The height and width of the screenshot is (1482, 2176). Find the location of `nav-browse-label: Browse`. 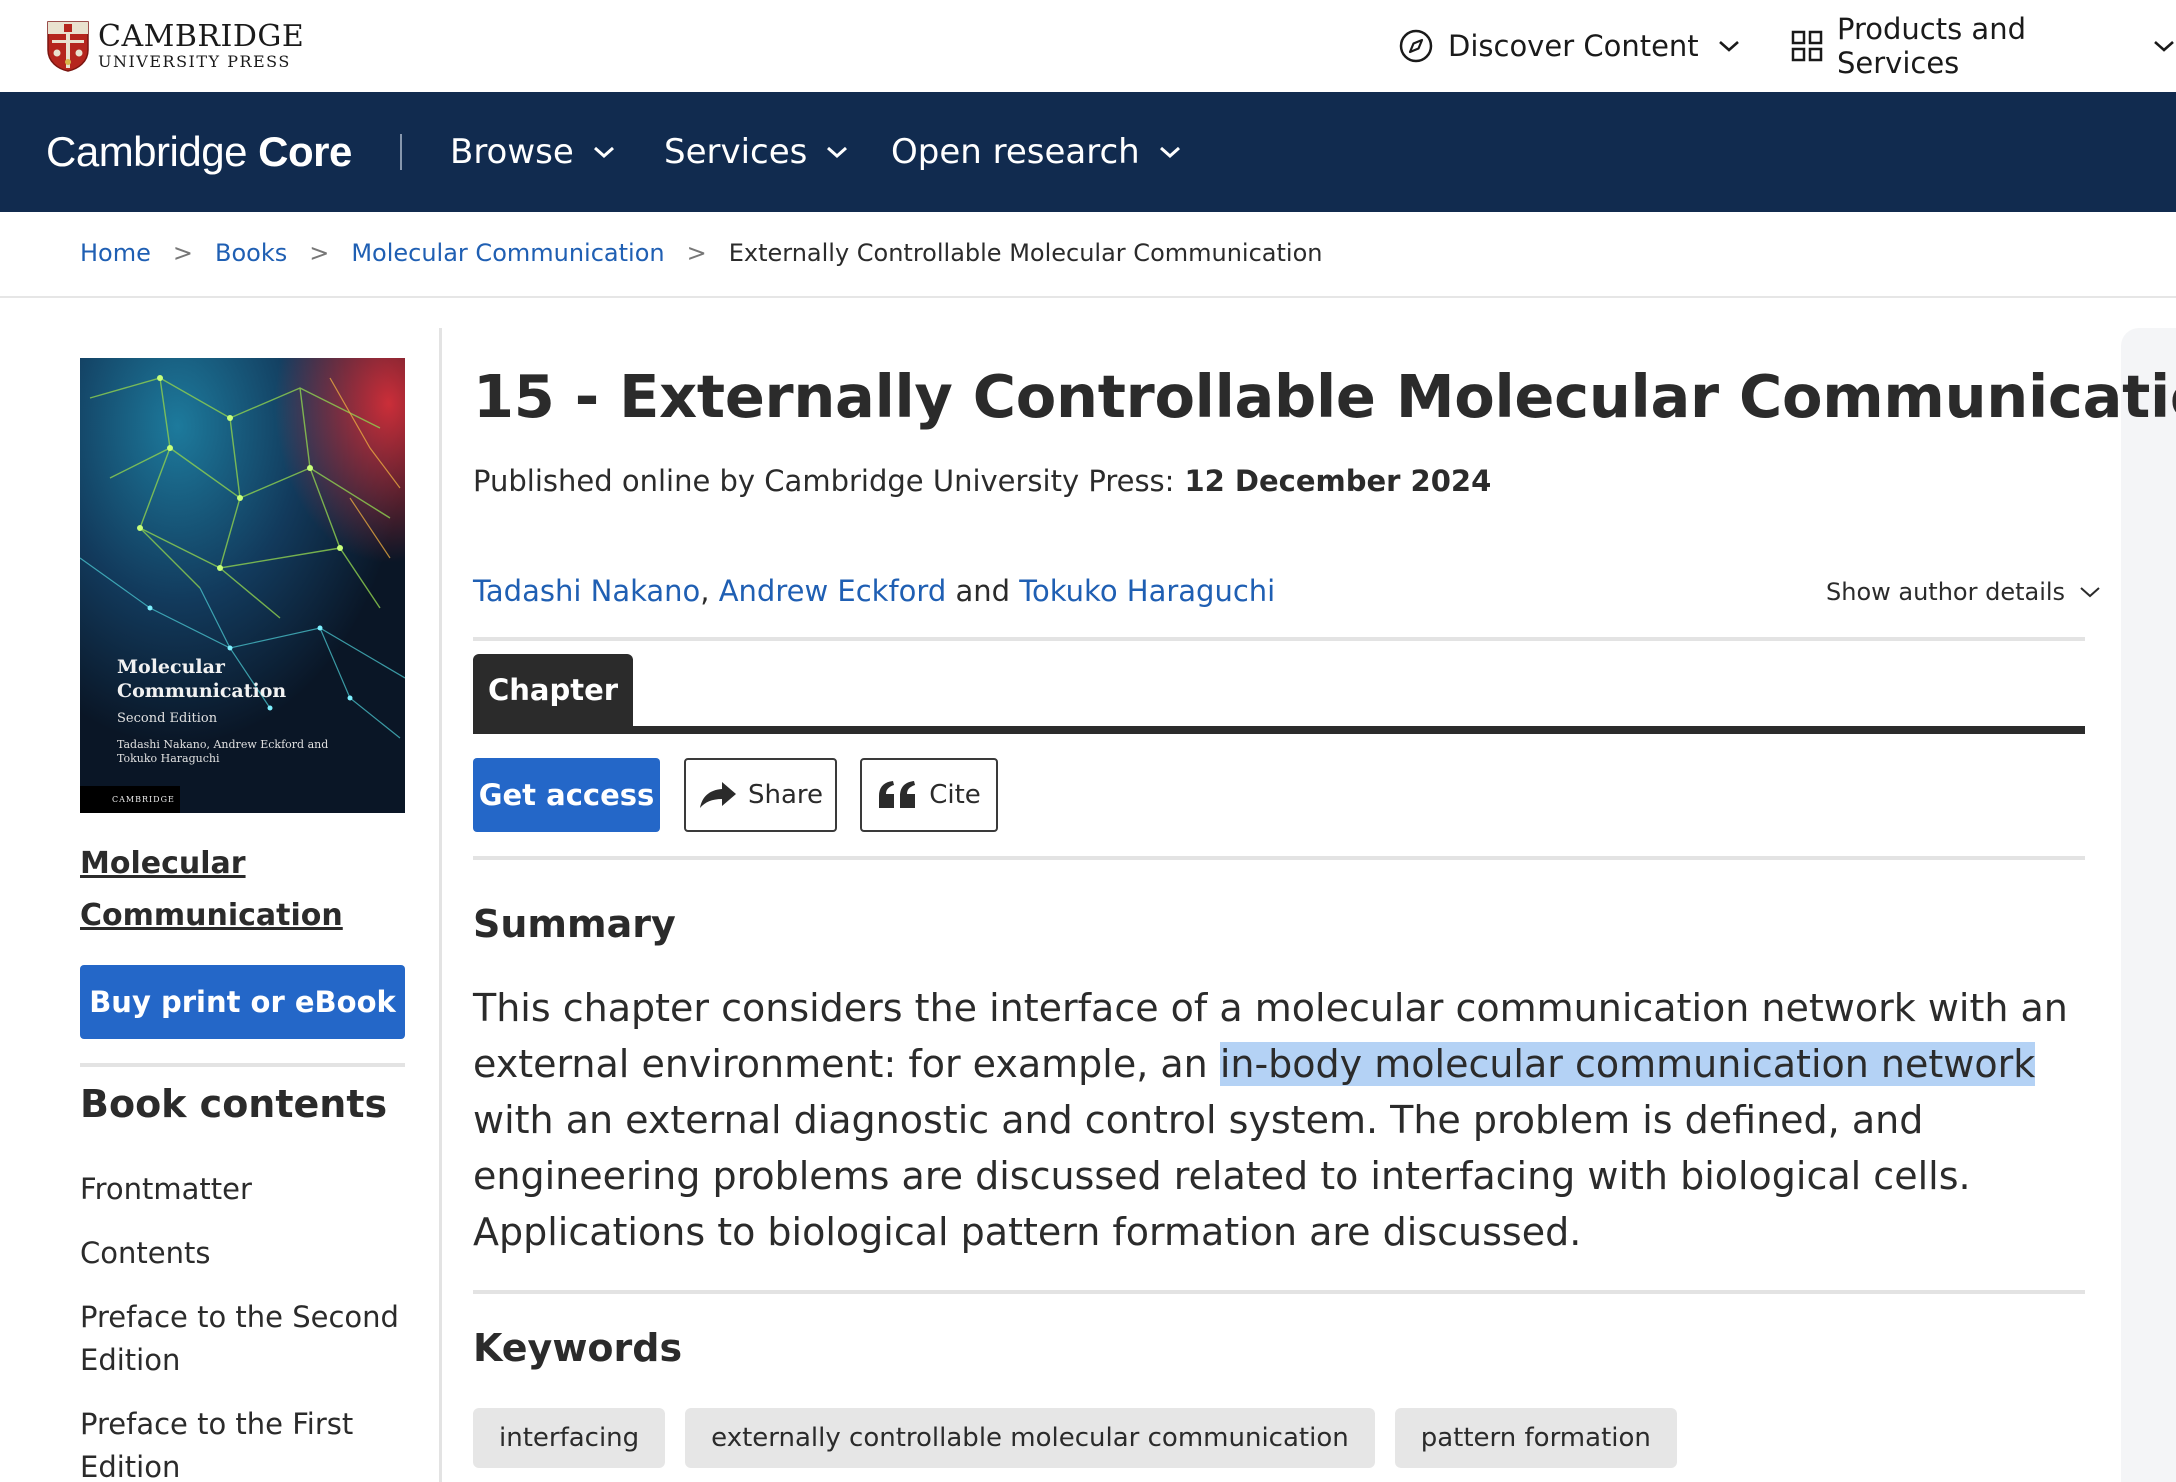

nav-browse-label: Browse is located at coordinates (512, 152).